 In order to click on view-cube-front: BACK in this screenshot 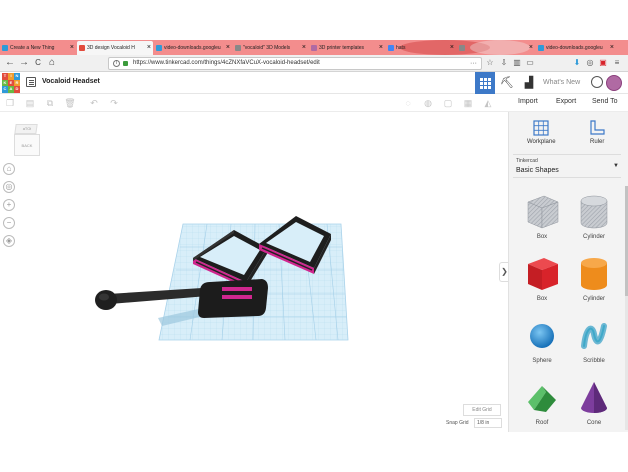, I will do `click(27, 145)`.